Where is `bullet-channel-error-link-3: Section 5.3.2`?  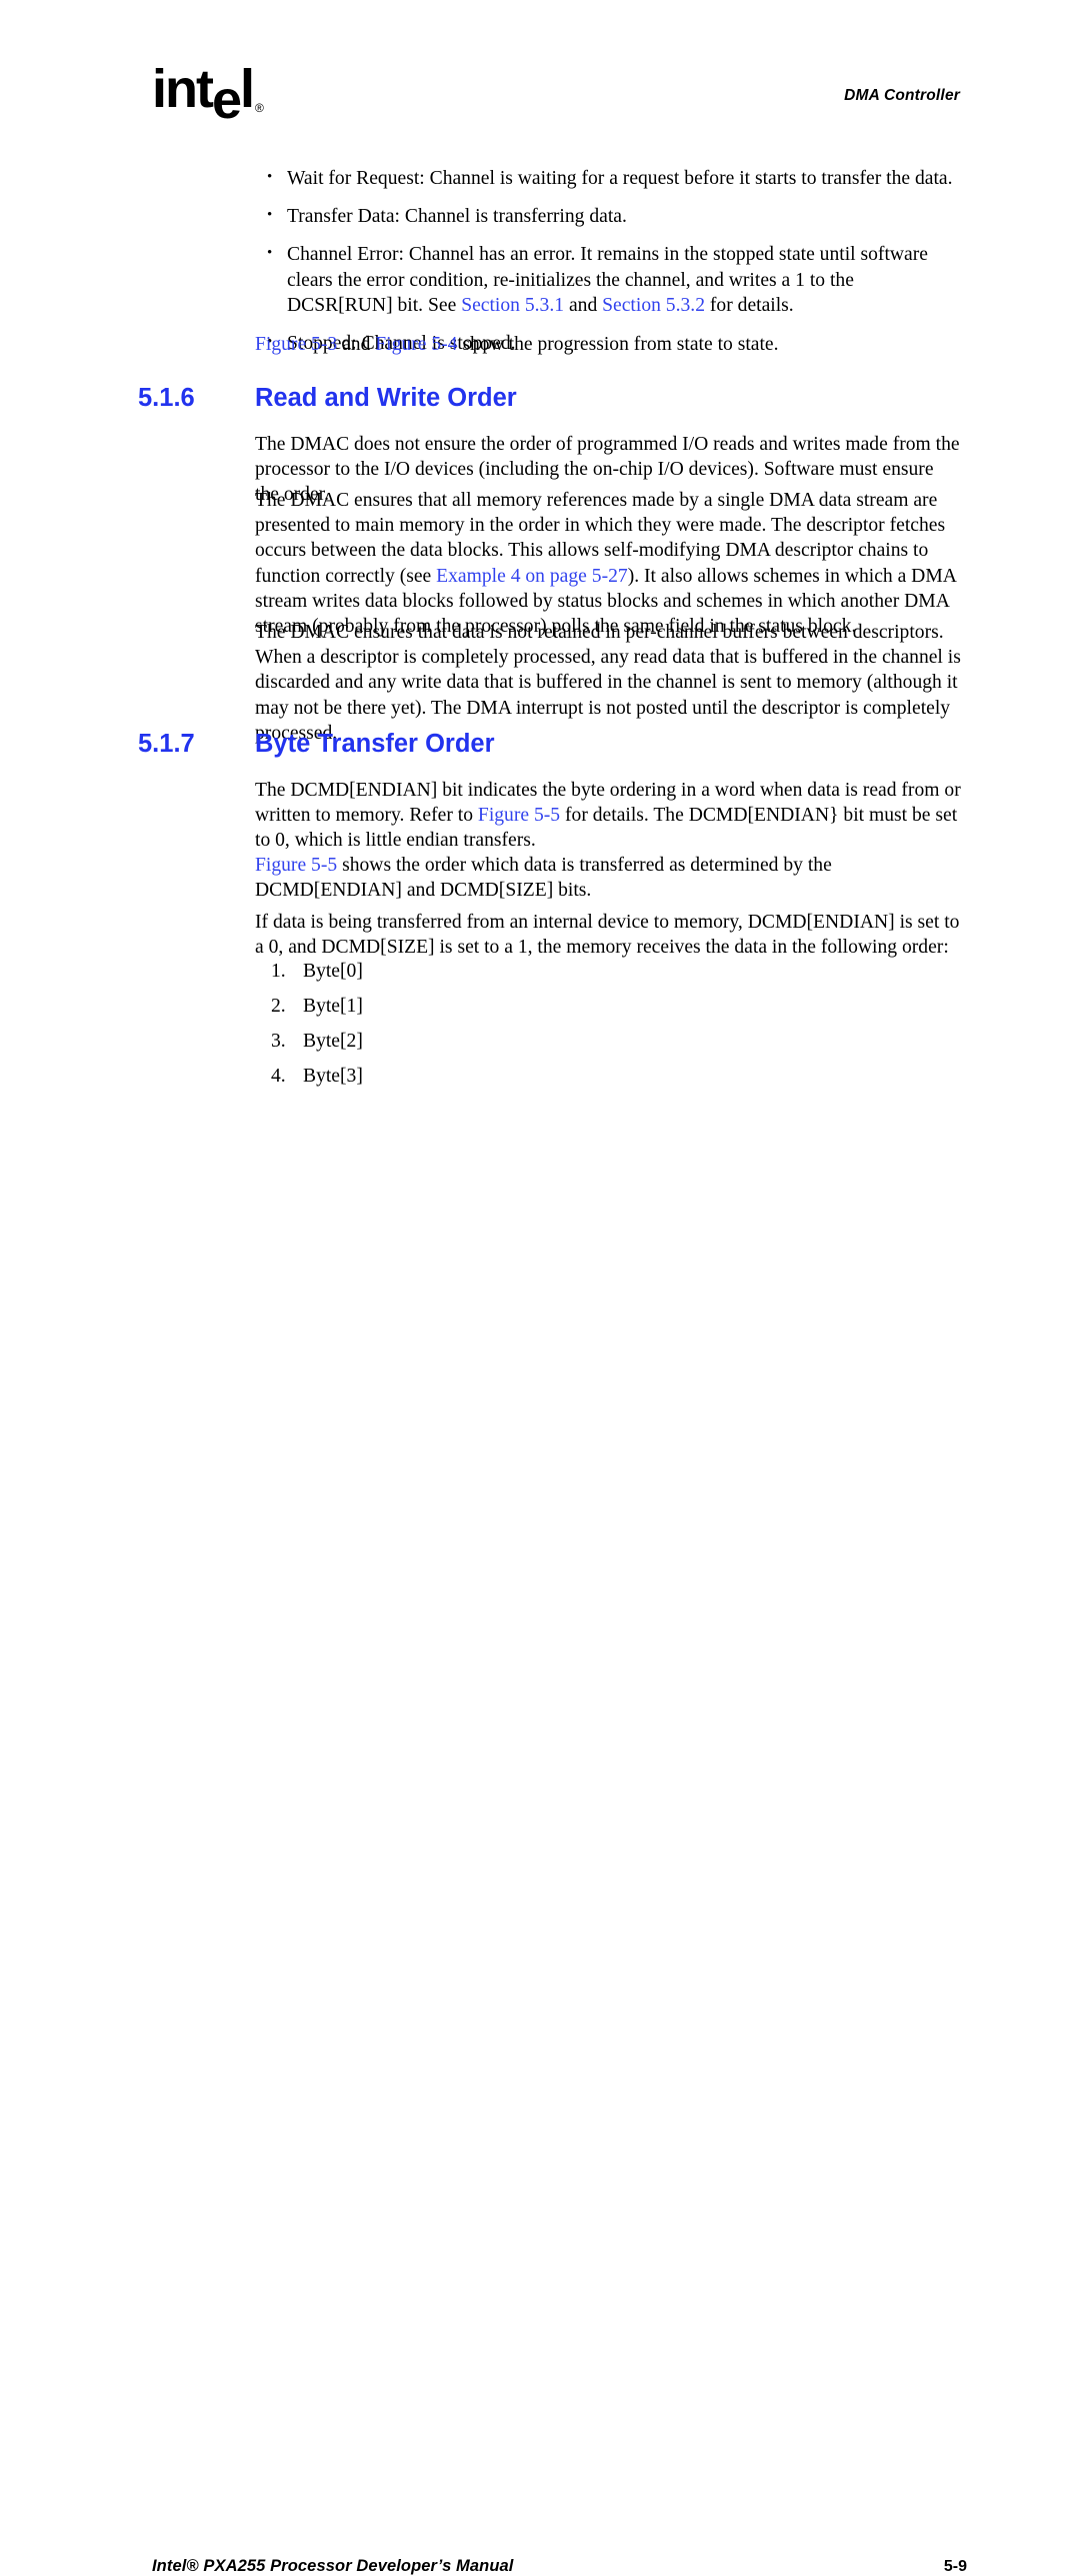
bullet-channel-error-link-3: Section 5.3.2 is located at coordinates (653, 305).